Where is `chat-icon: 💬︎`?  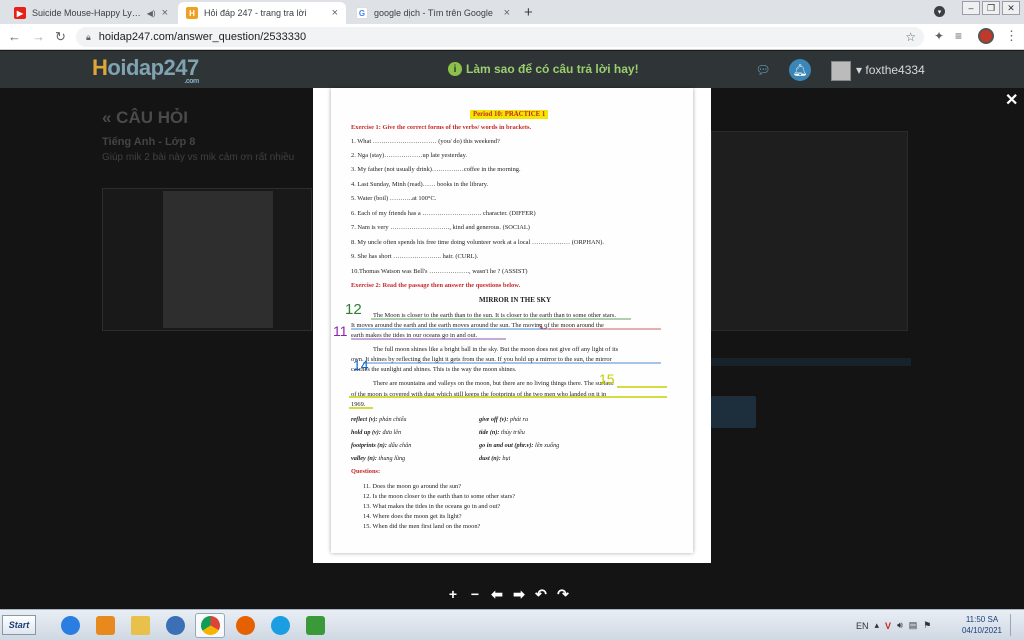
chat-icon: 💬︎ is located at coordinates (763, 70).